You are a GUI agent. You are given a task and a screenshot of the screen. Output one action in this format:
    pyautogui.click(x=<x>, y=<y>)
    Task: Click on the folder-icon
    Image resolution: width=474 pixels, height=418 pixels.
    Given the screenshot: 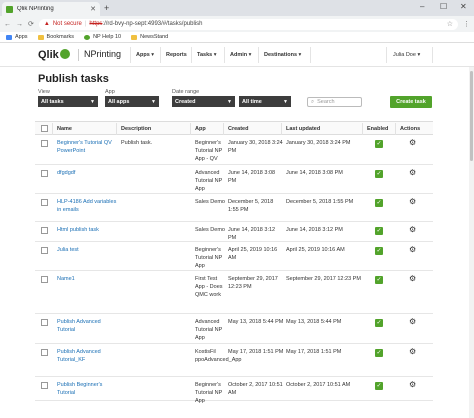 What is the action you would take?
    pyautogui.click(x=40, y=37)
    